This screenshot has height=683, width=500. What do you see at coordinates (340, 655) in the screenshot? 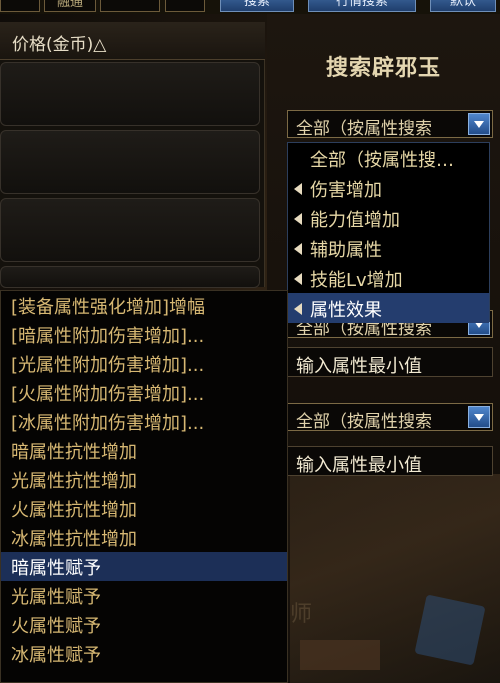
I see `scene-chest` at bounding box center [340, 655].